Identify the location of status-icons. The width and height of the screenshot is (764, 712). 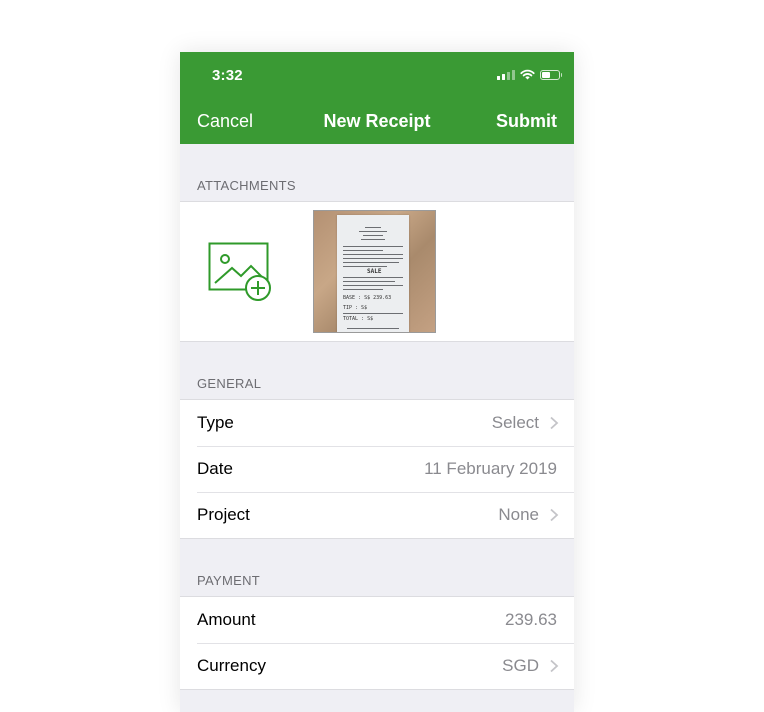
(529, 74).